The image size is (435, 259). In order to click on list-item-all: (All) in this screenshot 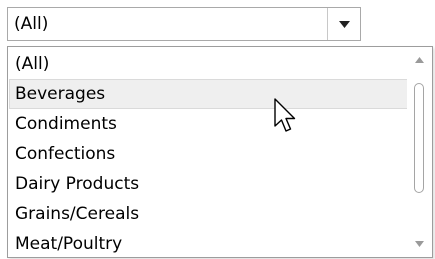, I will do `click(208, 64)`.